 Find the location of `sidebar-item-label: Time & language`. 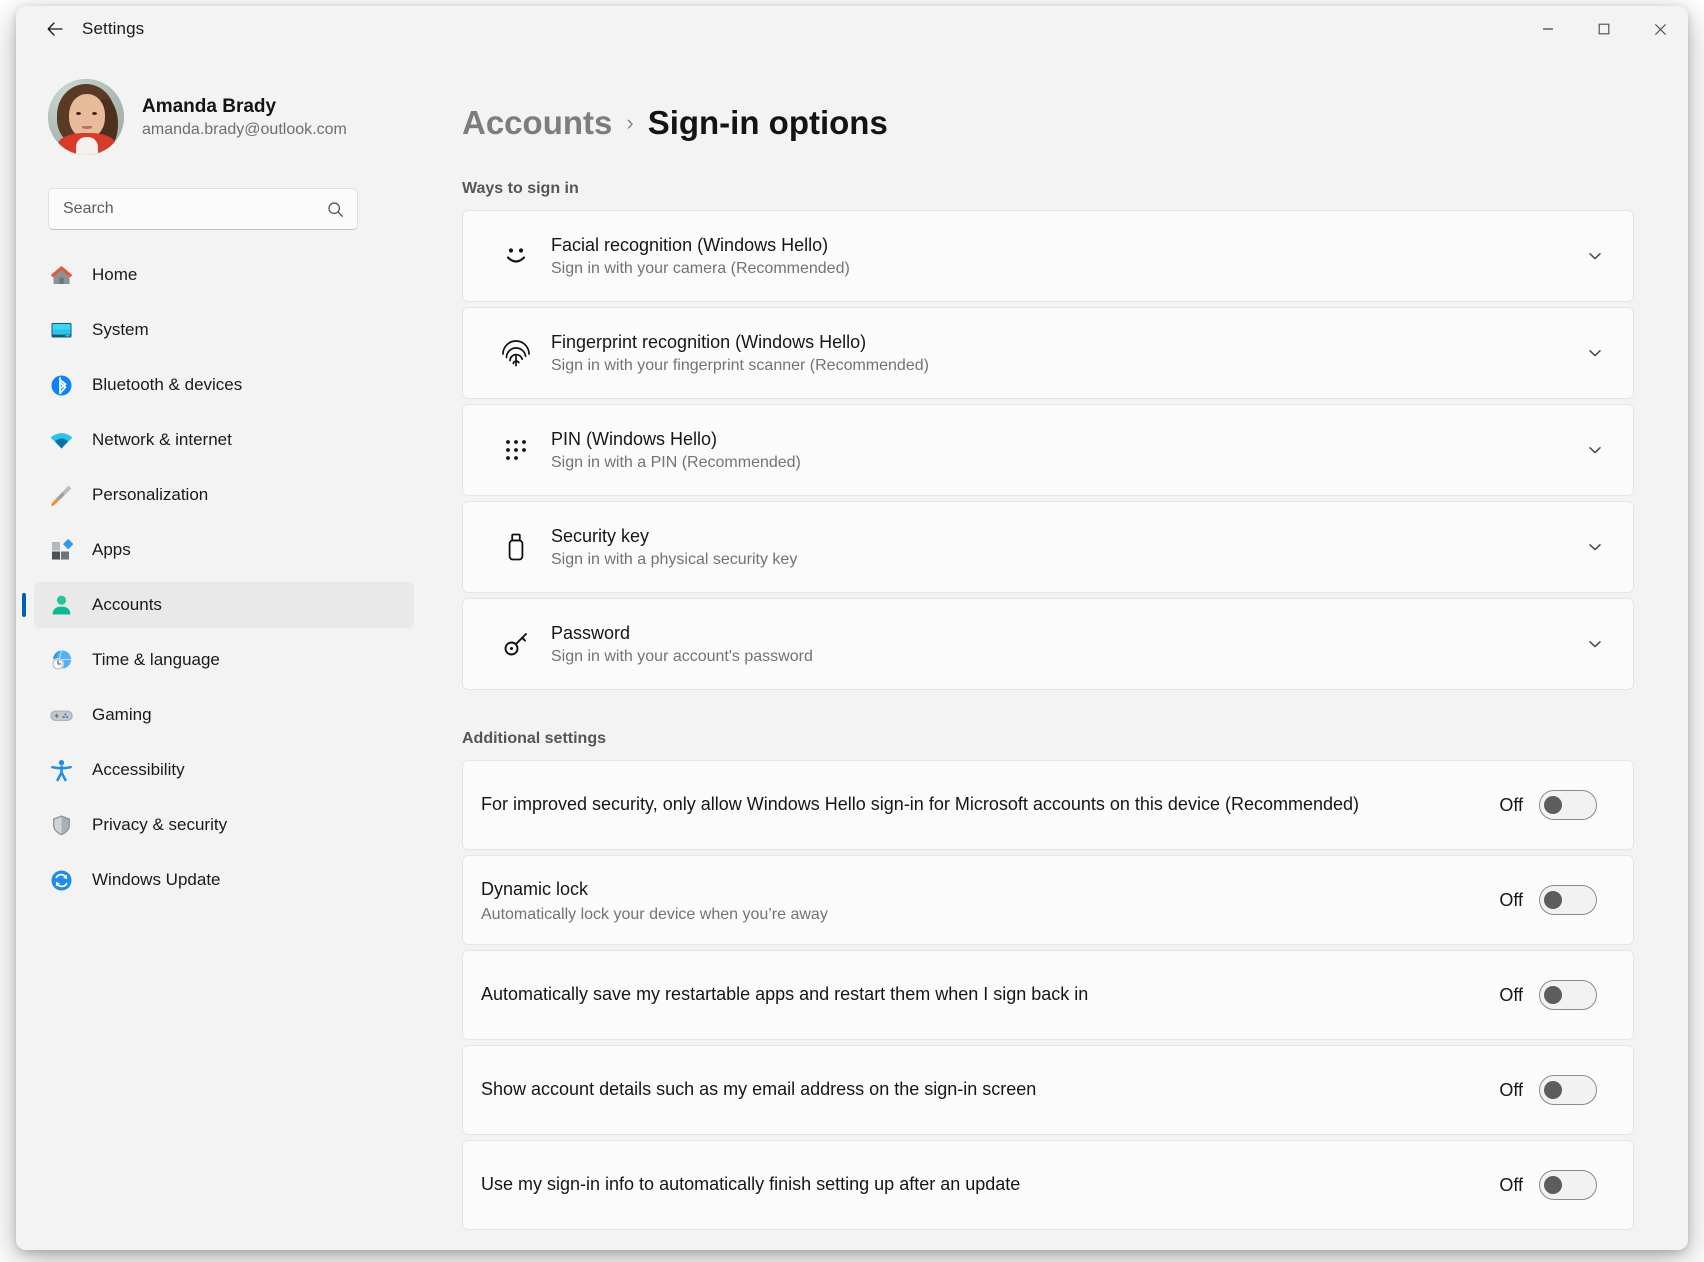

sidebar-item-label: Time & language is located at coordinates (156, 659).